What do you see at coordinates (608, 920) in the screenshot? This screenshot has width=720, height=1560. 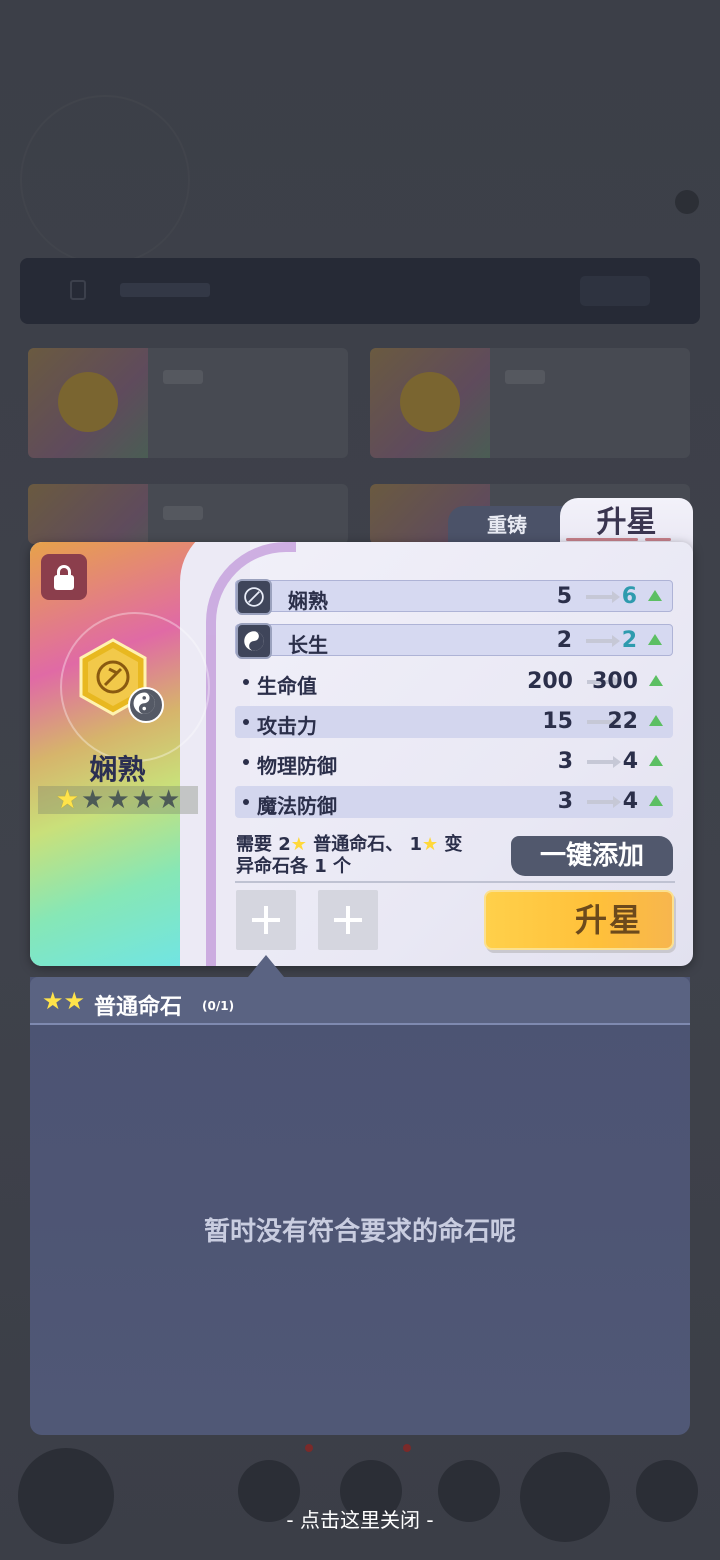 I see `upgrade-button-label: 升星` at bounding box center [608, 920].